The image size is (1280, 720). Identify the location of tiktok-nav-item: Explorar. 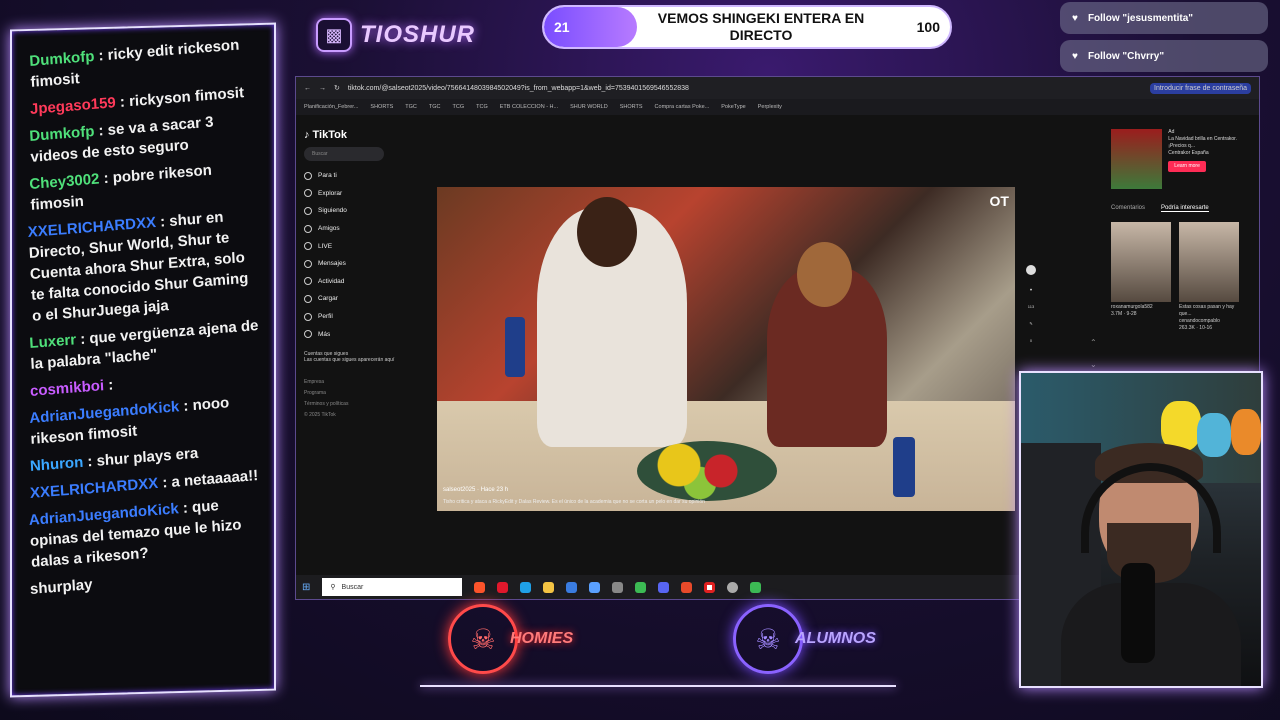
(352, 194).